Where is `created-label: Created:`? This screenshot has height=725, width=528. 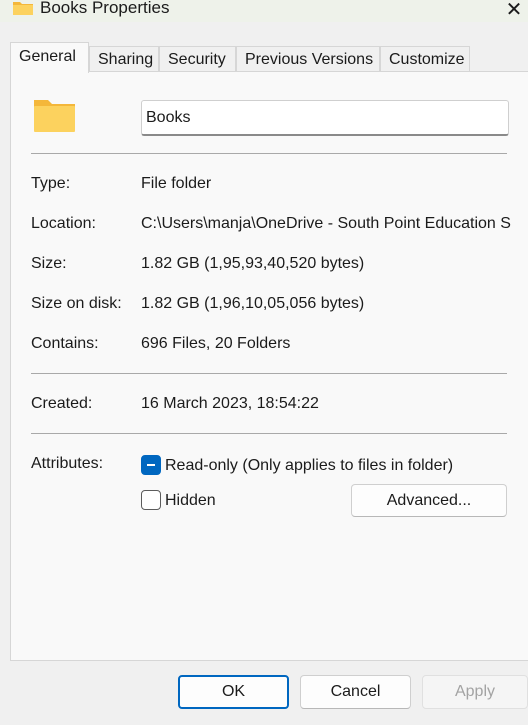 created-label: Created: is located at coordinates (62, 403).